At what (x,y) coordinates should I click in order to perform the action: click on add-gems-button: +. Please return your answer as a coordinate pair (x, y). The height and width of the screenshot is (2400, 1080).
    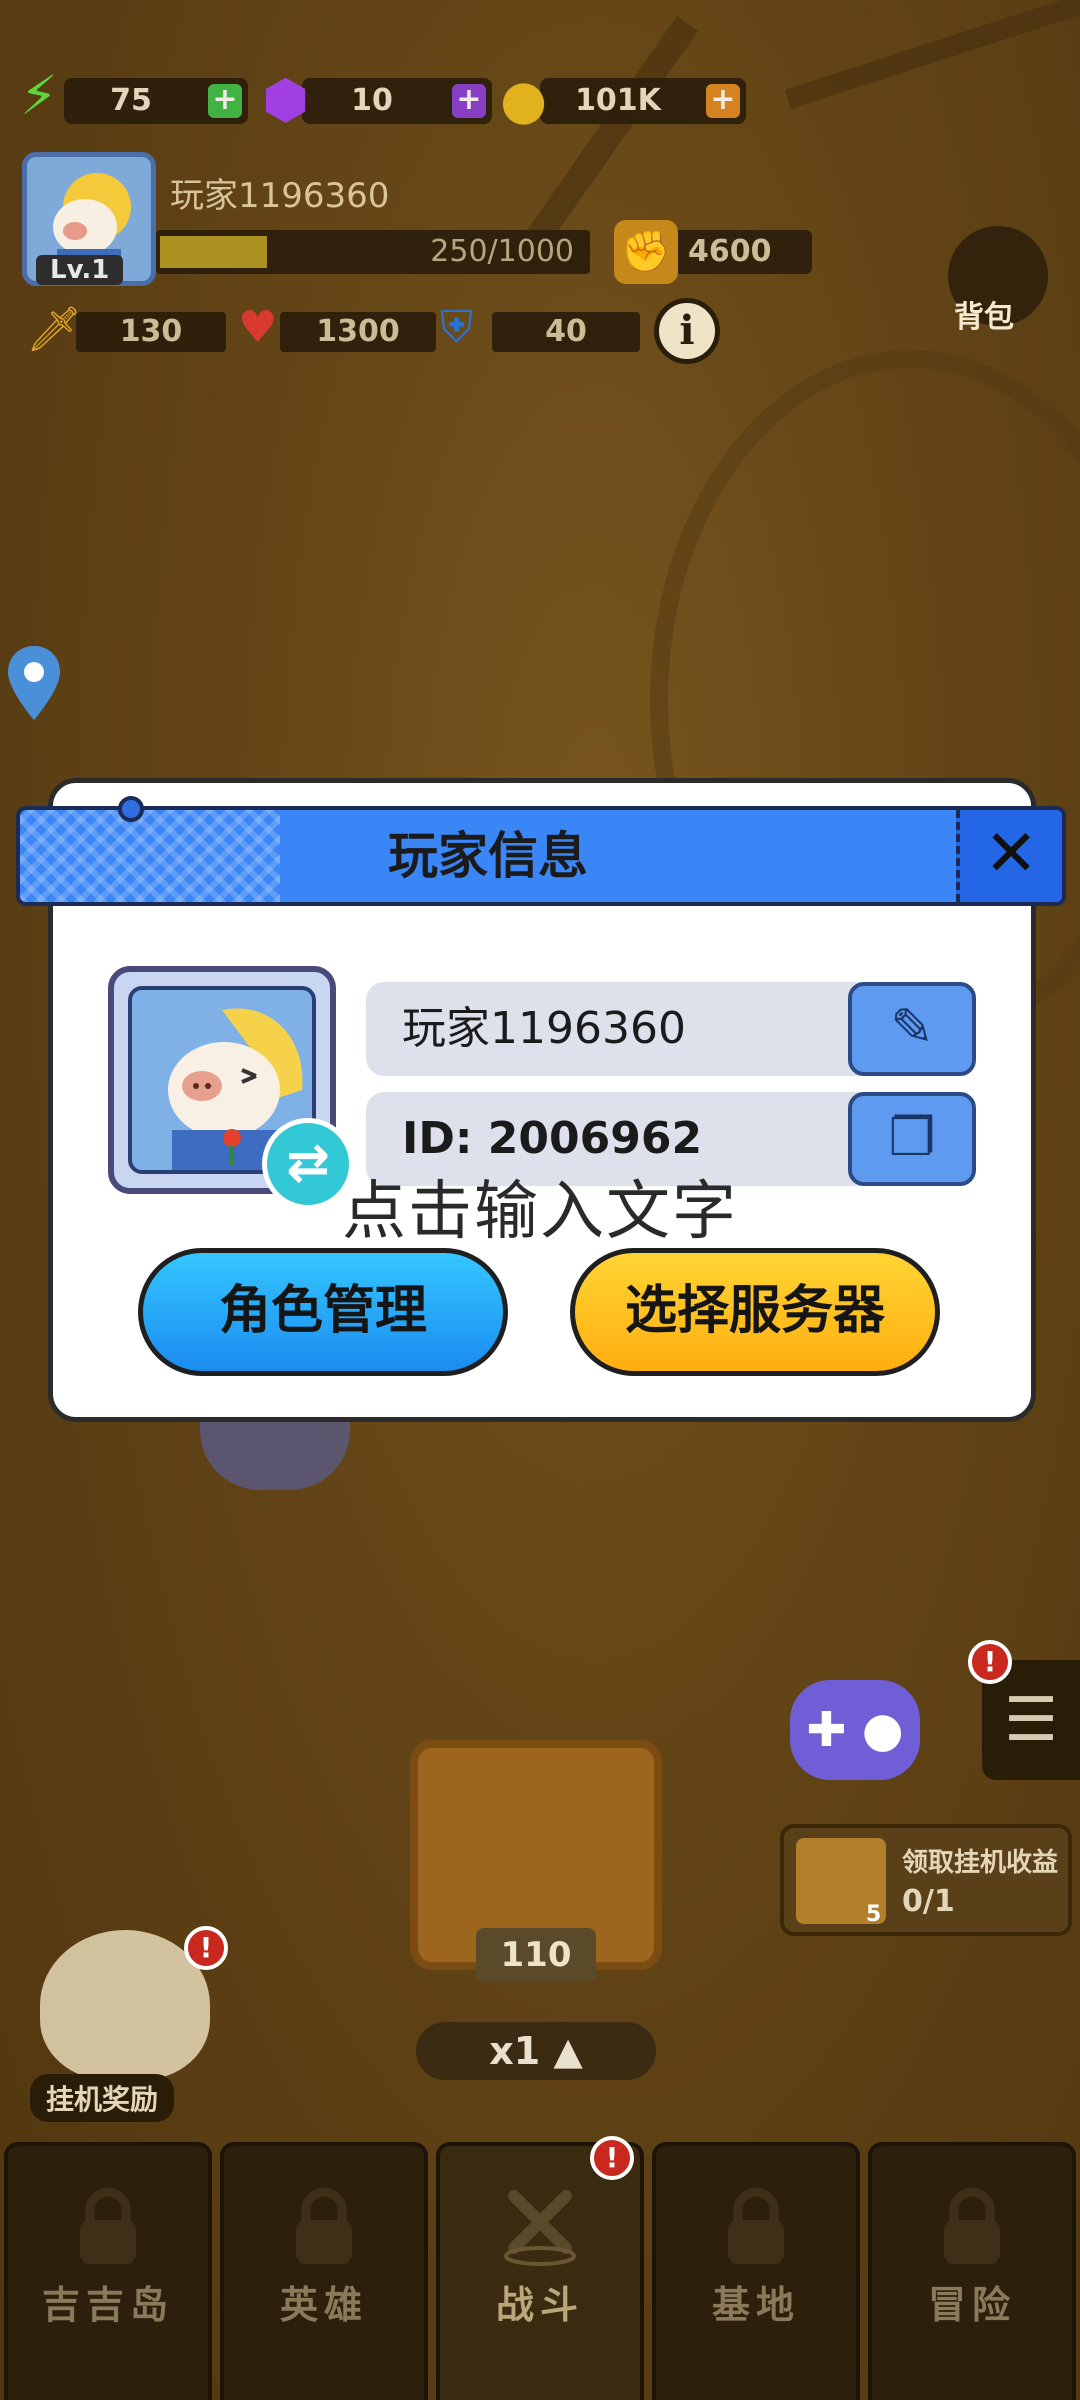
    Looking at the image, I should click on (469, 101).